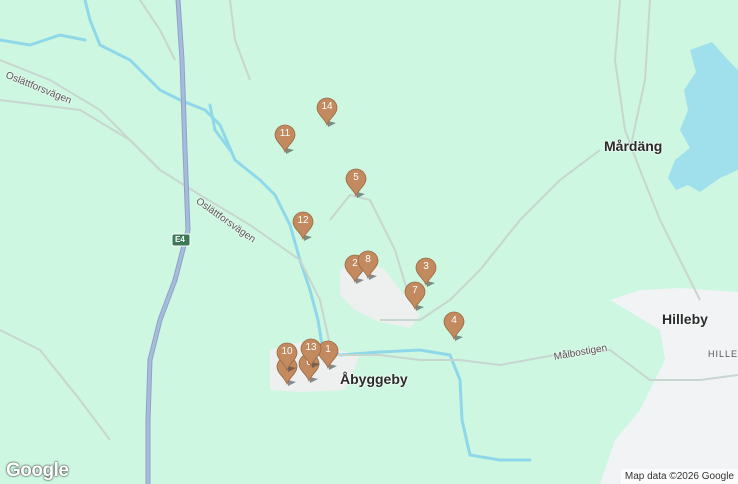 This screenshot has height=484, width=738. What do you see at coordinates (415, 290) in the screenshot?
I see `map-marker-label: 7` at bounding box center [415, 290].